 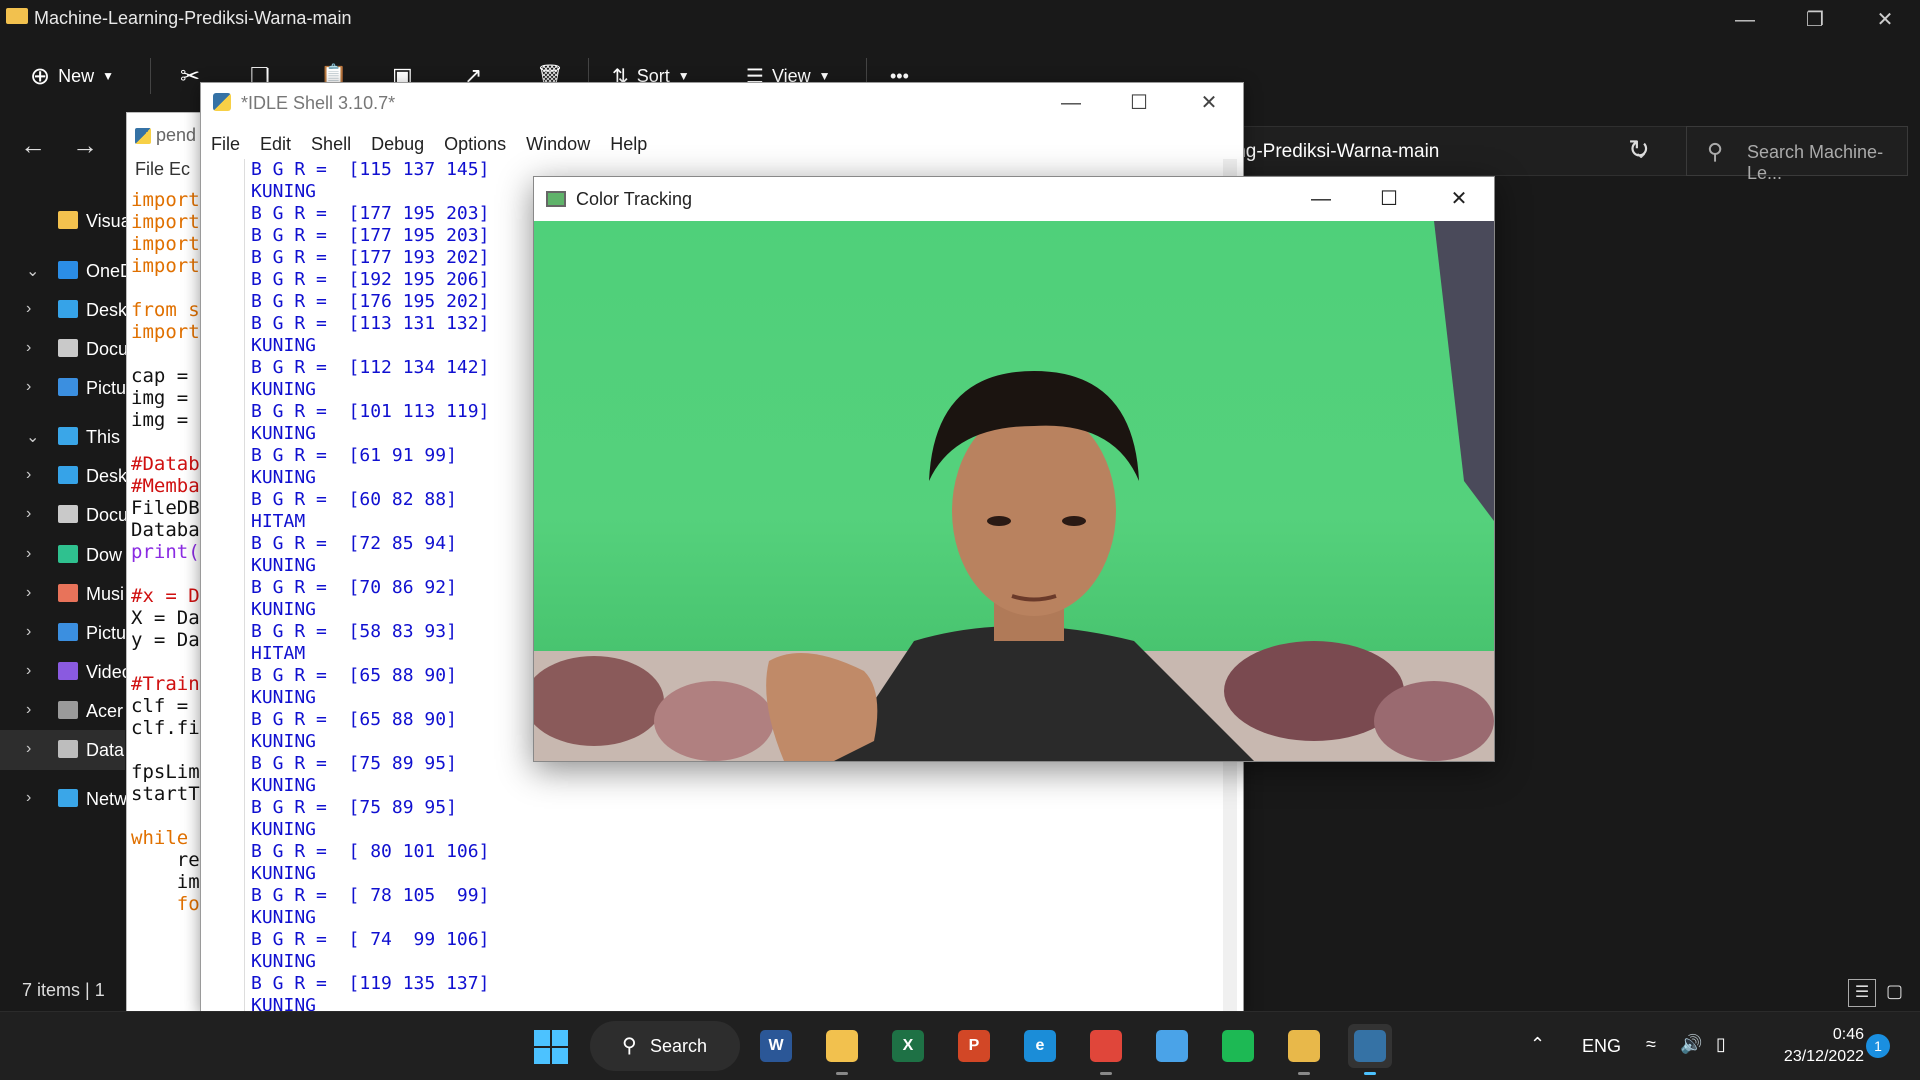 What do you see at coordinates (223, 586) in the screenshot?
I see `shell-sidebar` at bounding box center [223, 586].